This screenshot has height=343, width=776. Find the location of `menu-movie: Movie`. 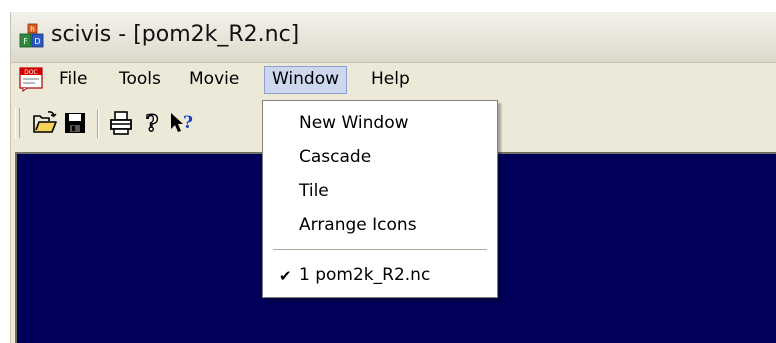

menu-movie: Movie is located at coordinates (214, 79).